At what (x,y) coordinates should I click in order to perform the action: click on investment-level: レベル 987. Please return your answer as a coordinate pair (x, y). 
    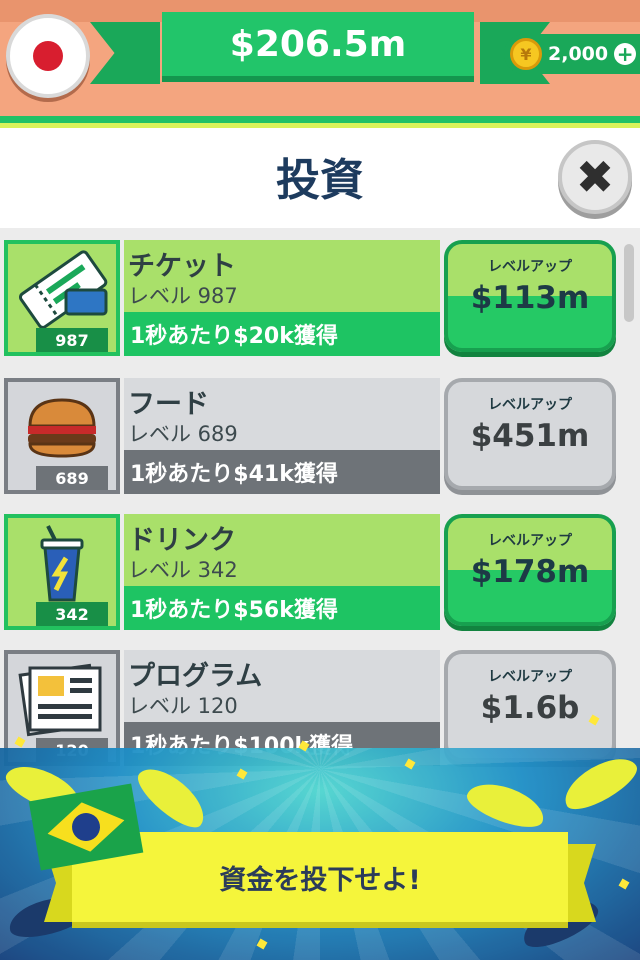
    Looking at the image, I should click on (183, 296).